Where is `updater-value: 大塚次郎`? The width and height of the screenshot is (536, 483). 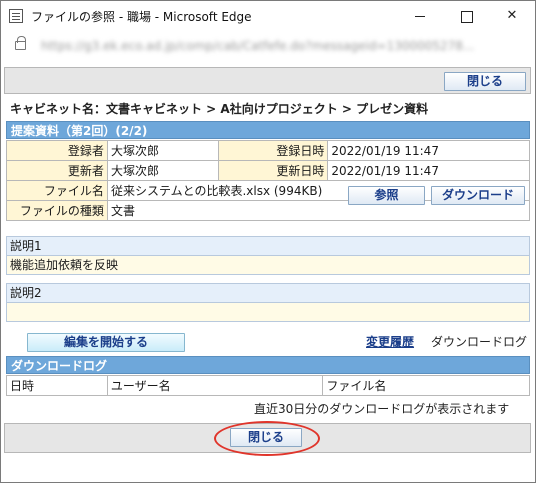
updater-value: 大塚次郎 is located at coordinates (162, 170).